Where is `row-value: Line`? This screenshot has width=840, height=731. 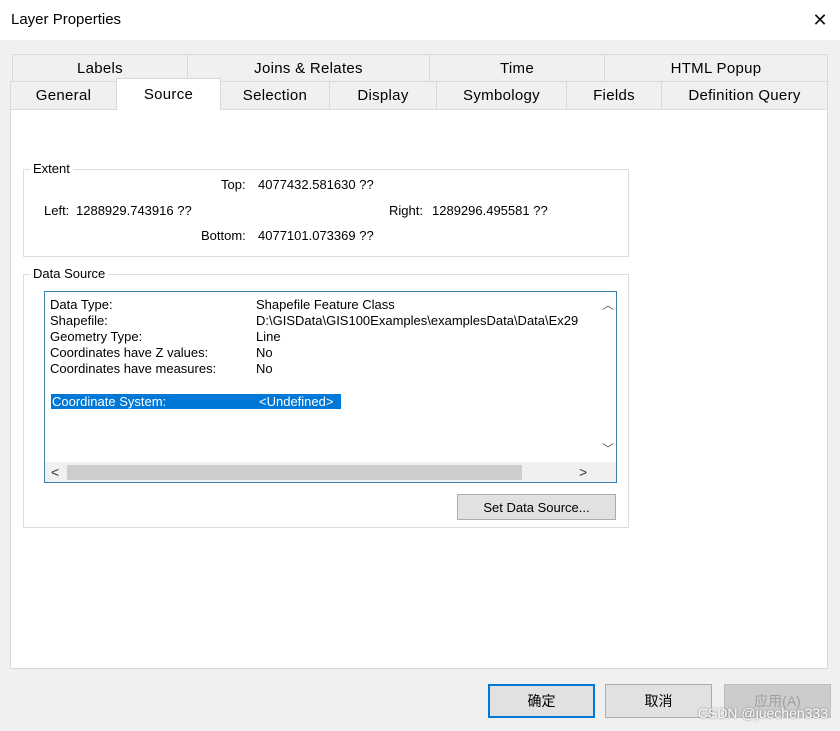
row-value: Line is located at coordinates (268, 336).